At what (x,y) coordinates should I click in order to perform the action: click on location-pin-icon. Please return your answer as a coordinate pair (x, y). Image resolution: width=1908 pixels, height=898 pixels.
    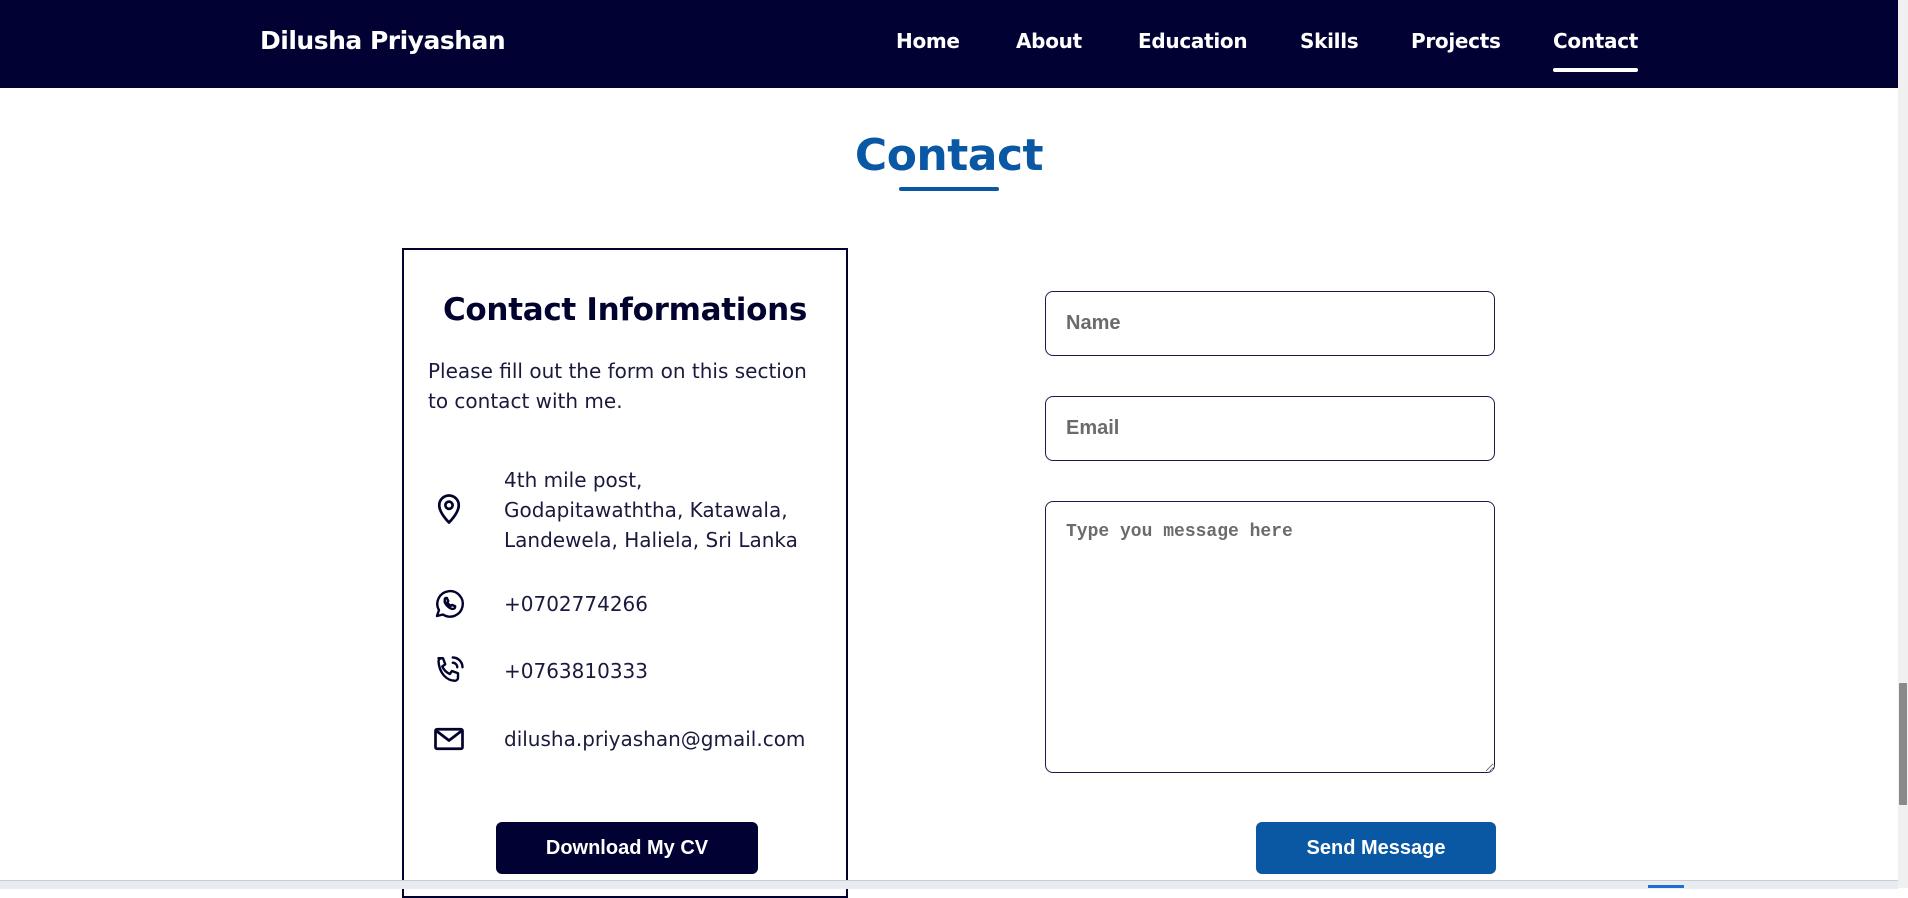
    Looking at the image, I should click on (449, 509).